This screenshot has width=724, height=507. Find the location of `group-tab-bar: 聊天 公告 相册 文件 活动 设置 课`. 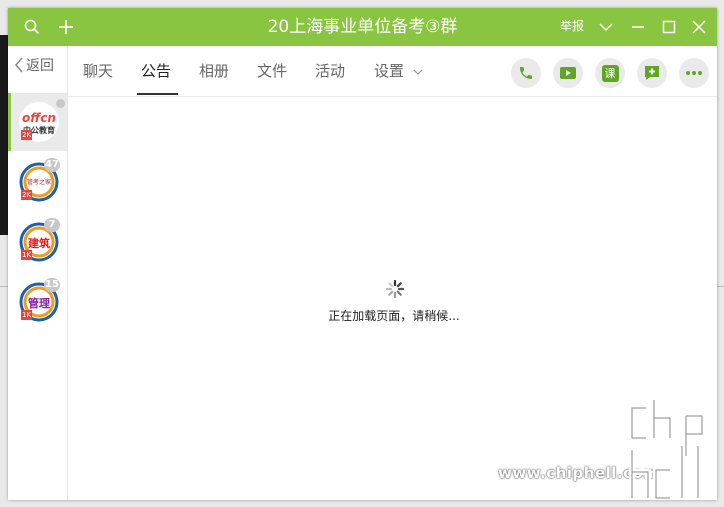

group-tab-bar: 聊天 公告 相册 文件 活动 设置 课 is located at coordinates (392, 71).